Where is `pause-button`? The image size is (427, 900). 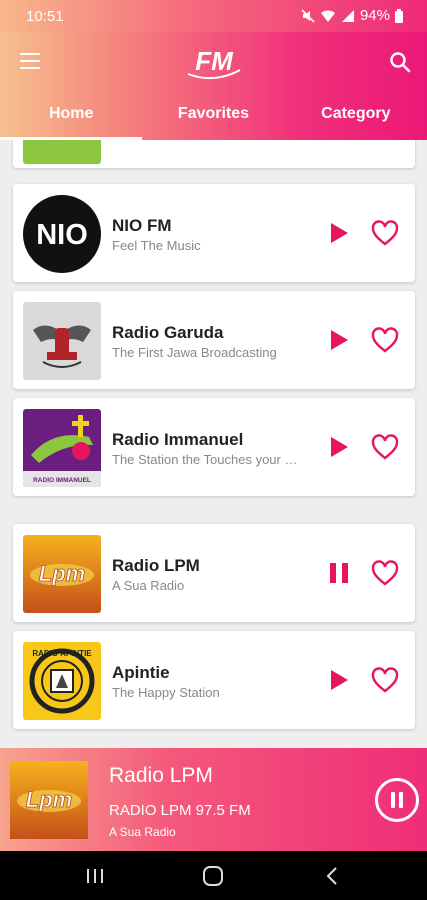 pause-button is located at coordinates (397, 800).